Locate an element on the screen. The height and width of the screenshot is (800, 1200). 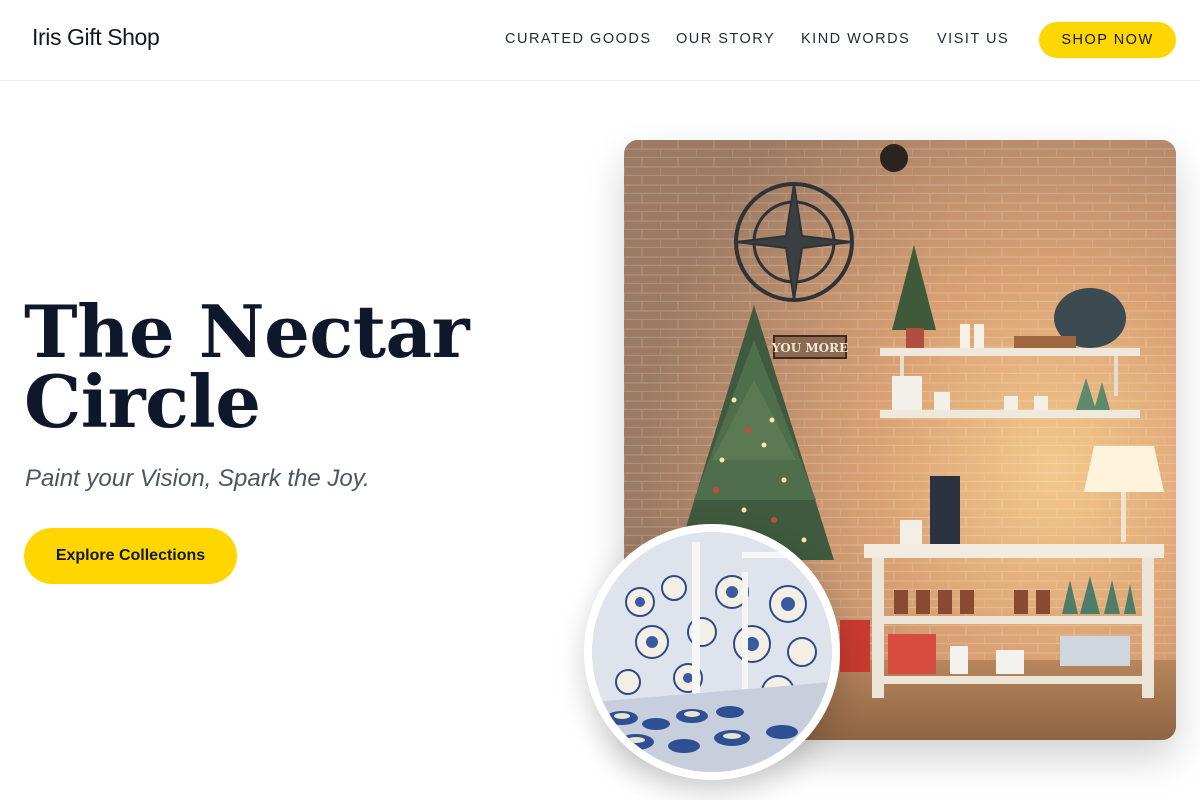
hero-title: The Nectar Circle is located at coordinates (254, 366).